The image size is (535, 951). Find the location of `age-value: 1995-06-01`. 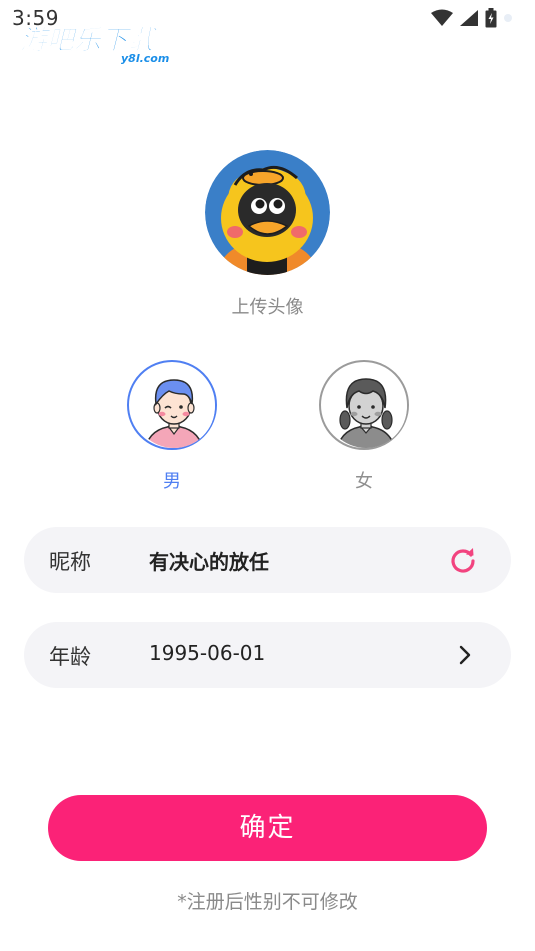

age-value: 1995-06-01 is located at coordinates (207, 653).